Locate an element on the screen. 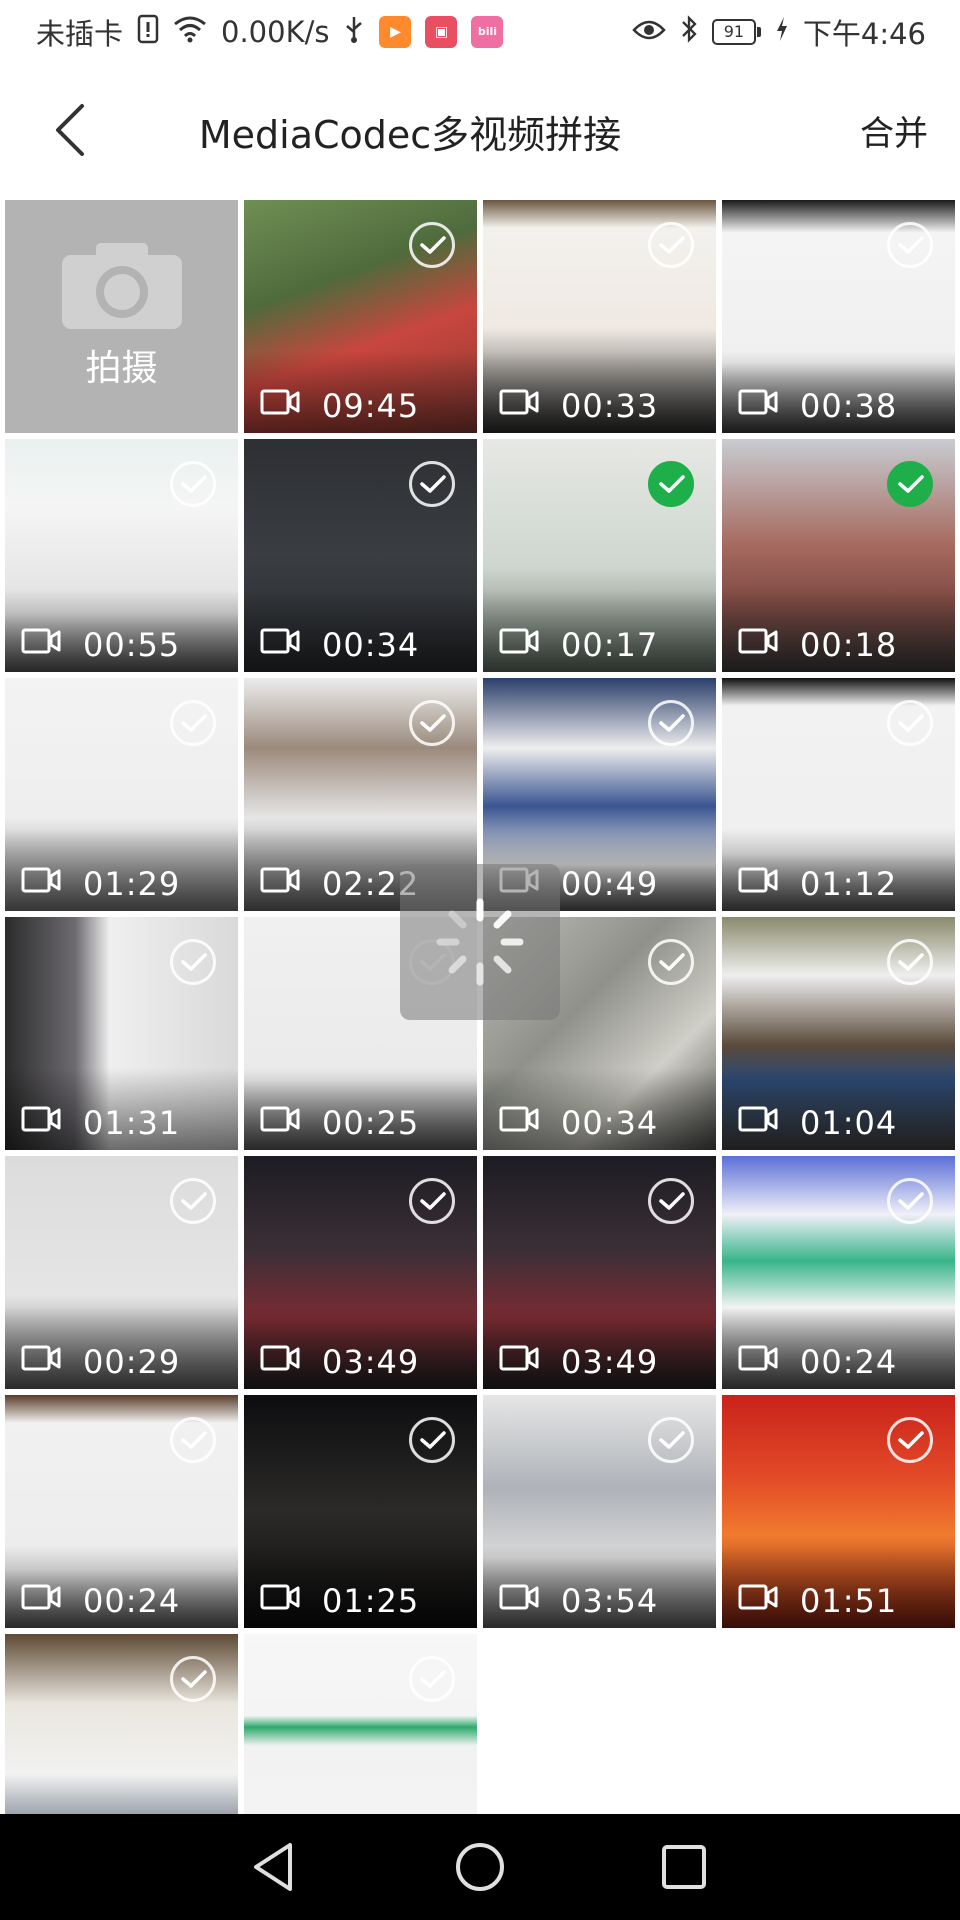  video-duration: 00:34 is located at coordinates (610, 1123).